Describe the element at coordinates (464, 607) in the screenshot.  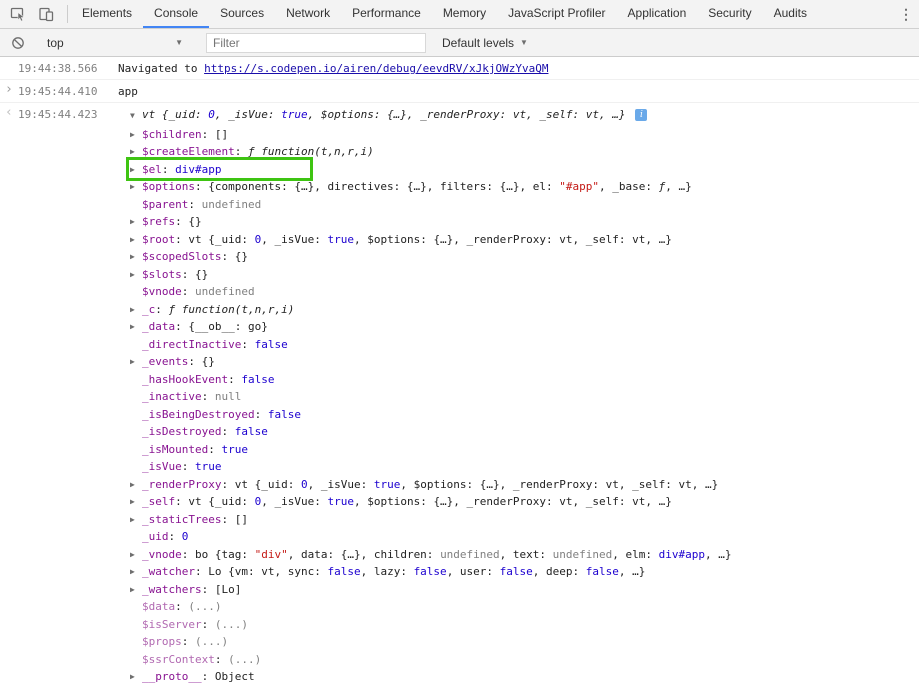
I see `tree-row: $data: (...)` at that location.